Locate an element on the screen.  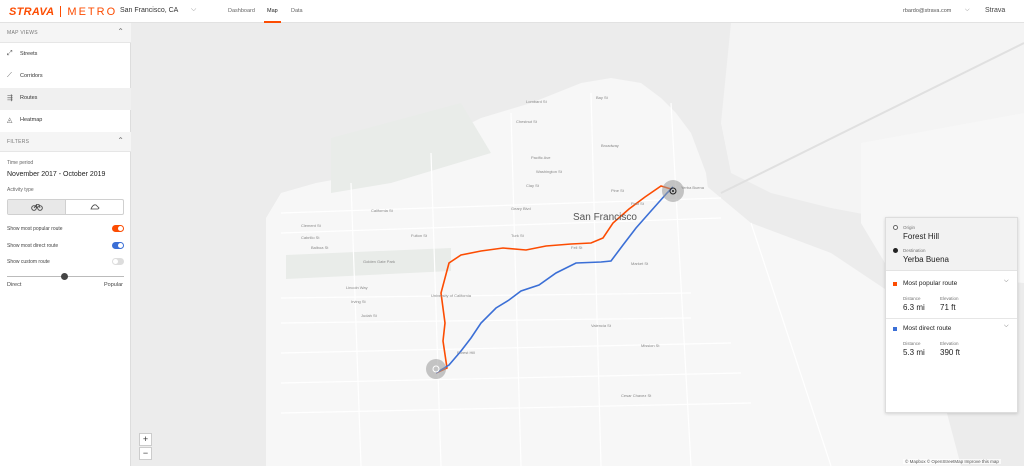
direct-route-swatch is located at coordinates (895, 329).